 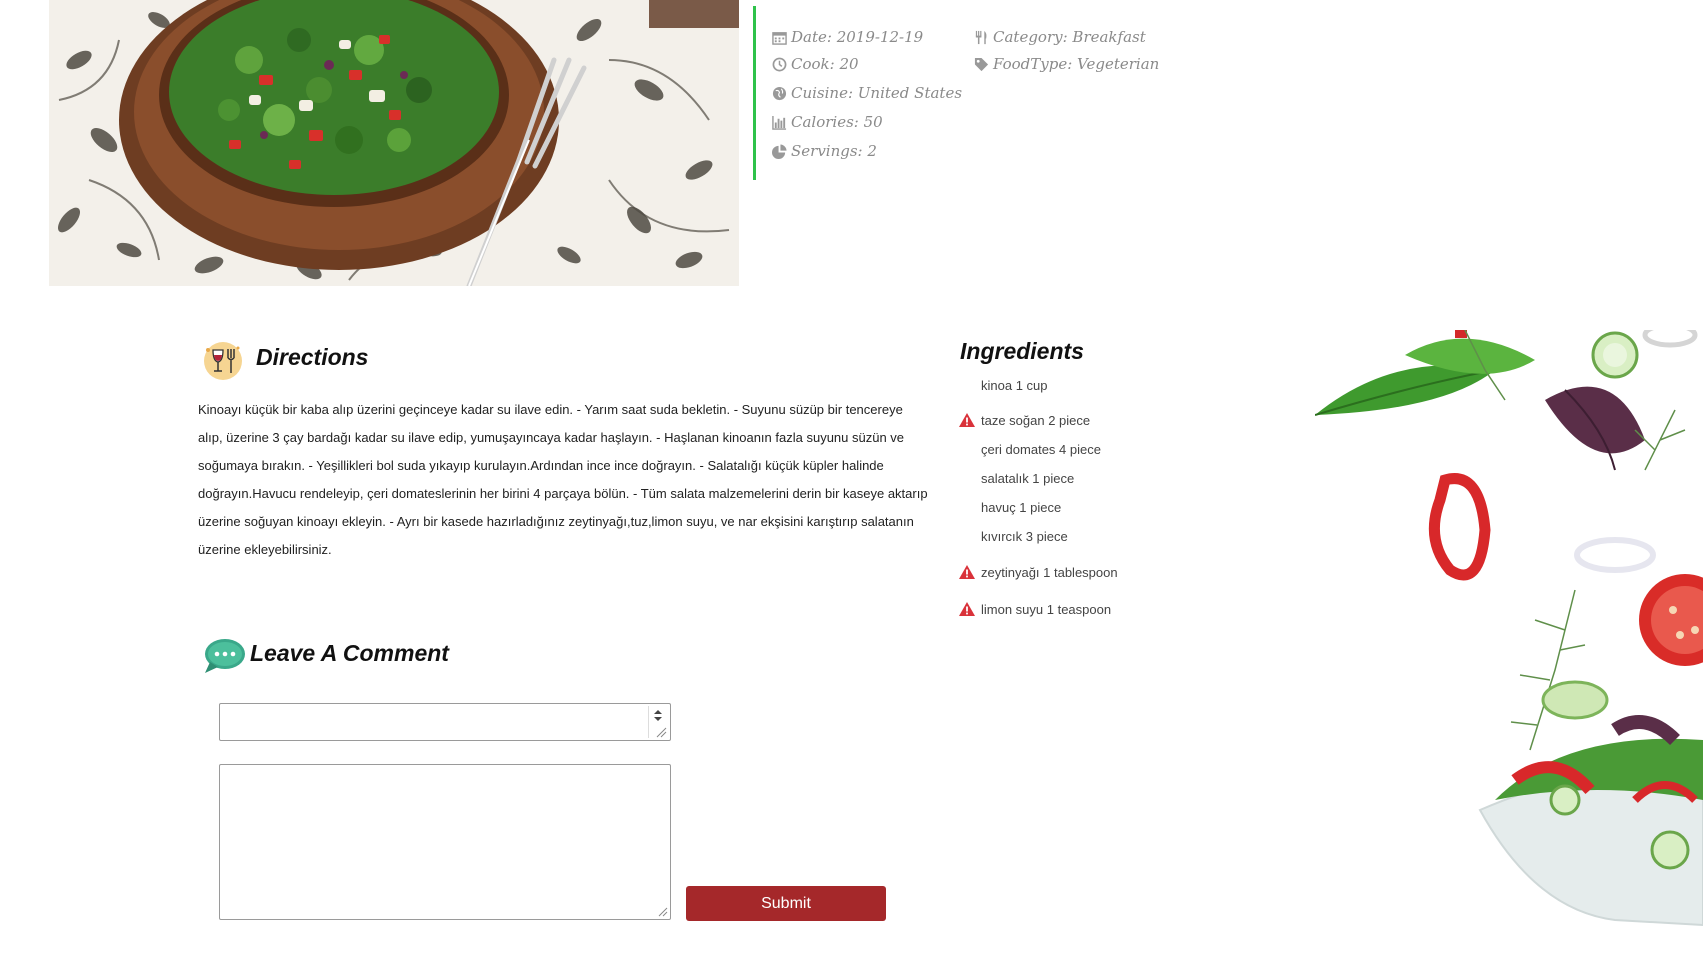 What do you see at coordinates (349, 653) in the screenshot?
I see `comment-title: Leave A Comment` at bounding box center [349, 653].